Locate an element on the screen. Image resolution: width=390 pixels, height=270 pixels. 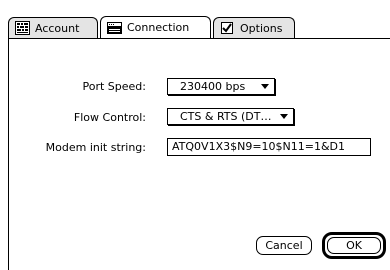
ok-button: OK is located at coordinates (354, 245).